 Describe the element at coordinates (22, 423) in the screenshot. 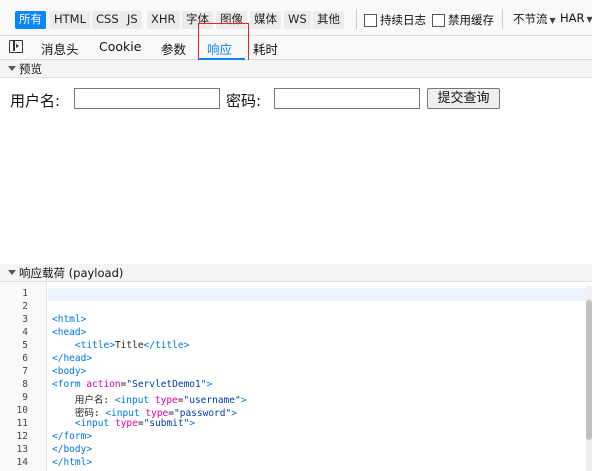

I see `line-number: 11` at that location.